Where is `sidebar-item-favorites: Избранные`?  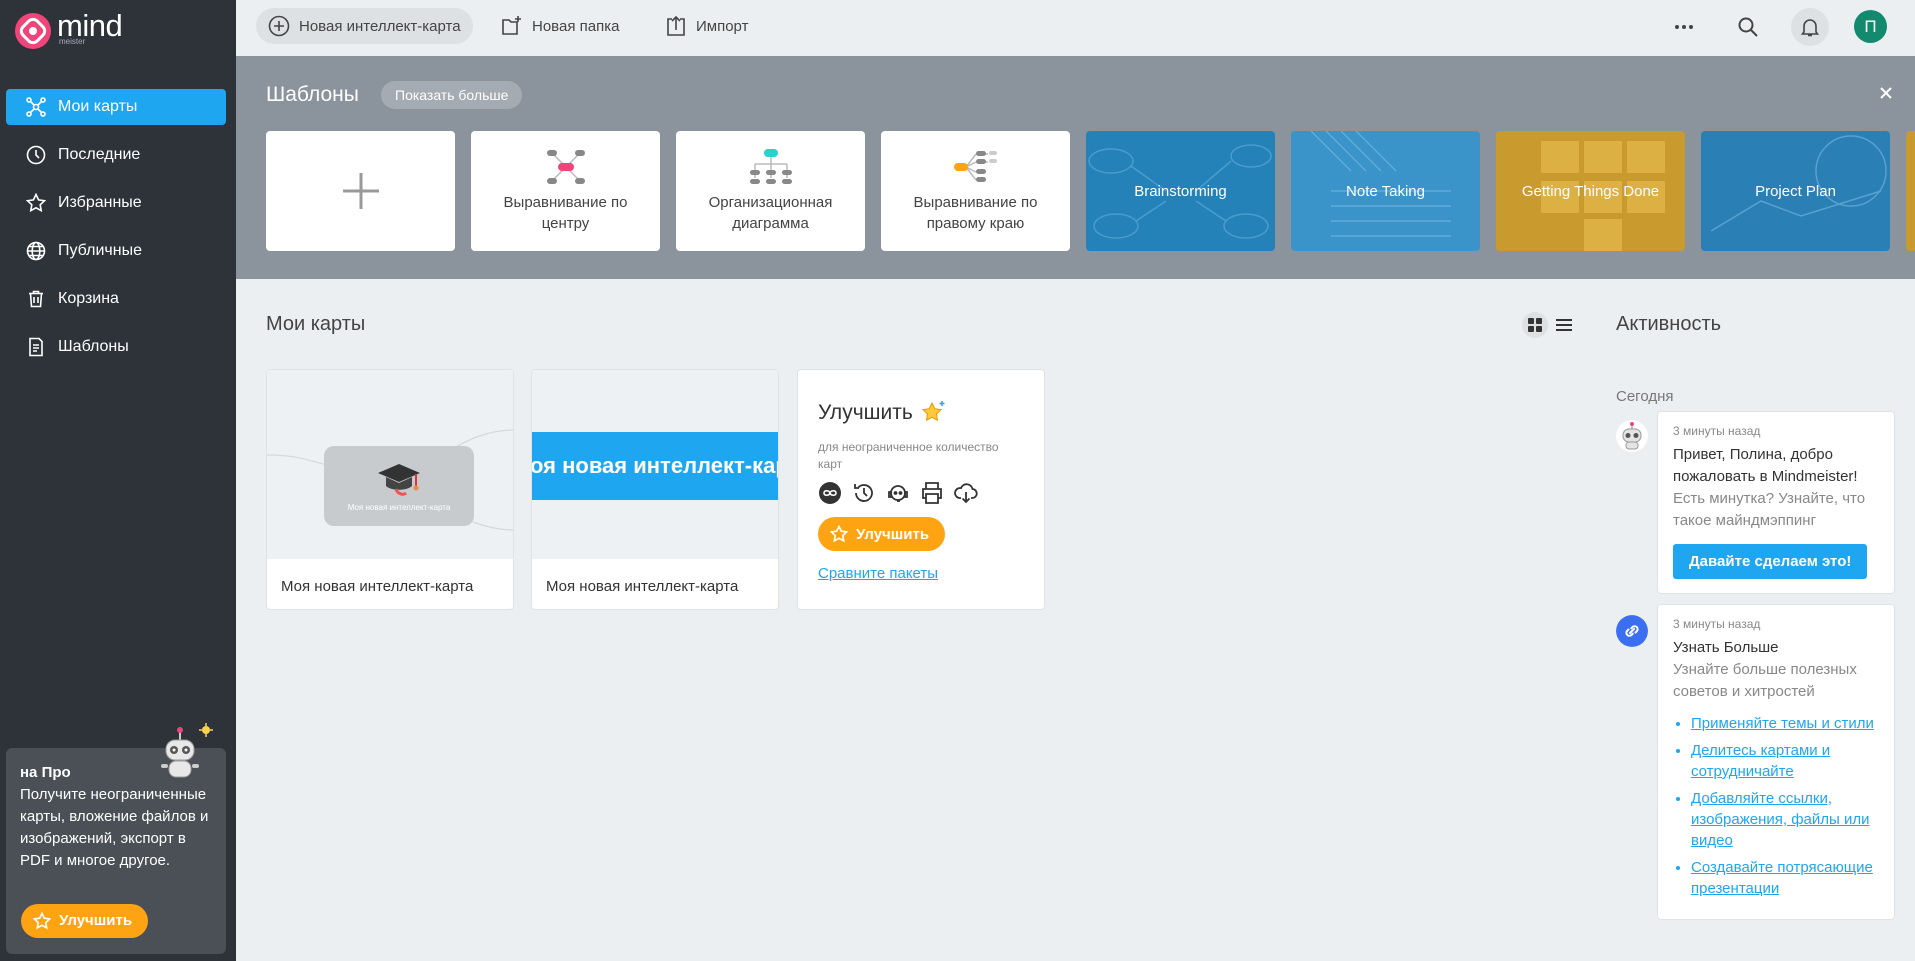 sidebar-item-favorites: Избранные is located at coordinates (116, 203).